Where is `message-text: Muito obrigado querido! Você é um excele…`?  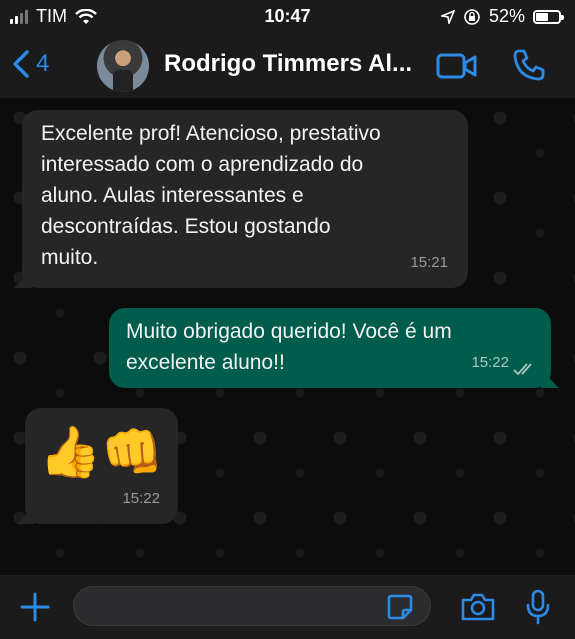 message-text: Muito obrigado querido! Você é um excele… is located at coordinates (289, 347).